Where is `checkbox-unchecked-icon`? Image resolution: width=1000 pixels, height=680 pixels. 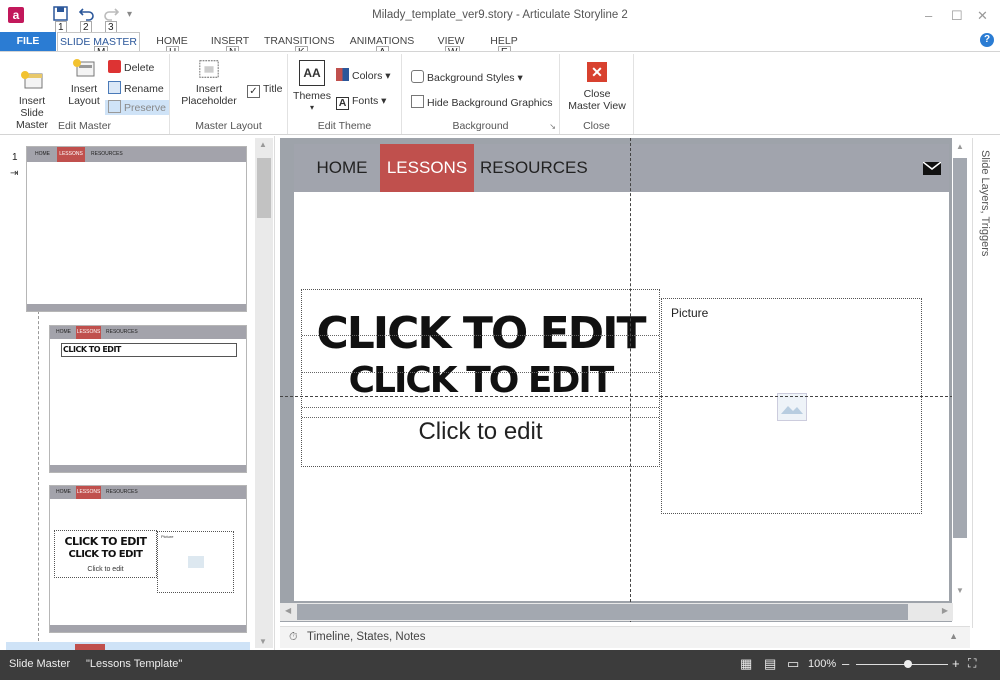 checkbox-unchecked-icon is located at coordinates (417, 101).